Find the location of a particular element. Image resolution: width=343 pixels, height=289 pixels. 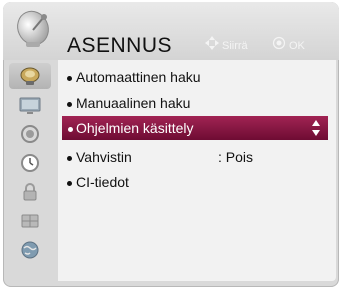

sidebar-item-lock is located at coordinates (30, 192).